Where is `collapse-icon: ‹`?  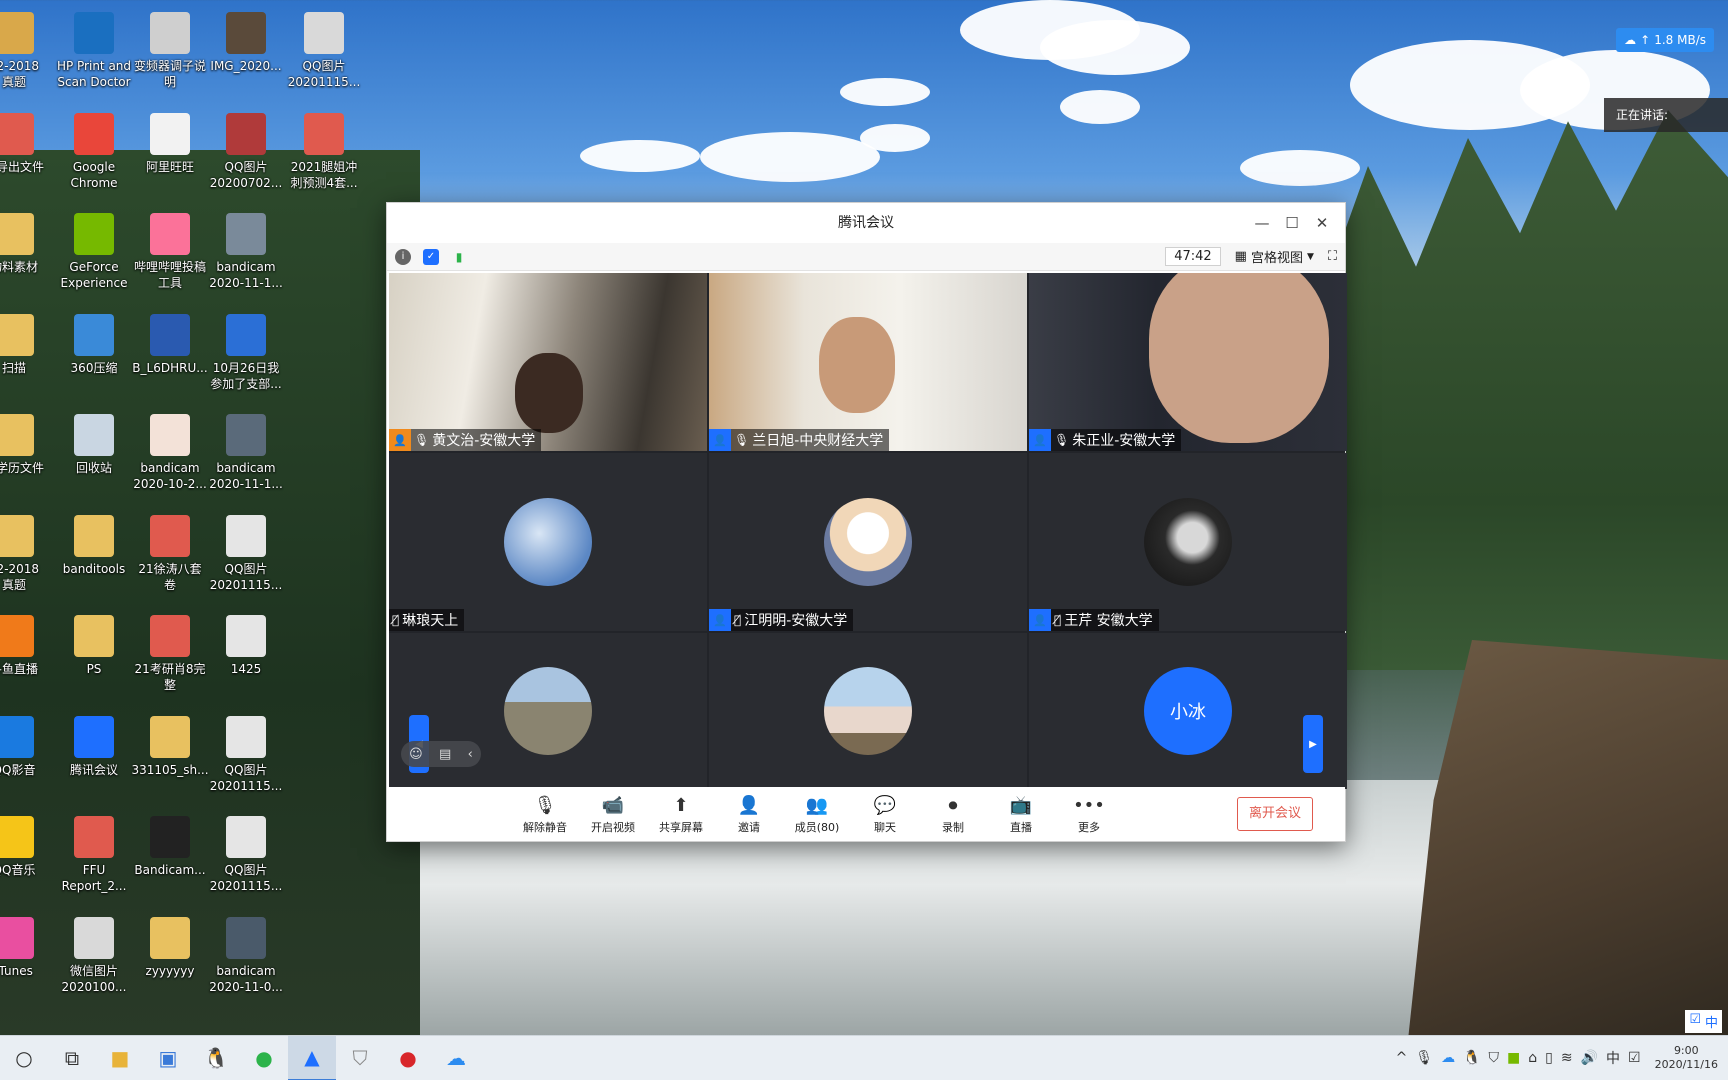 collapse-icon: ‹ is located at coordinates (470, 754).